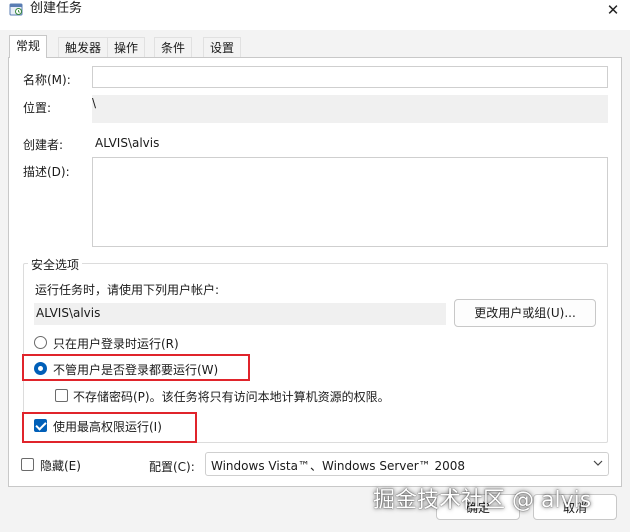 The height and width of the screenshot is (532, 630). I want to click on description-textarea, so click(350, 202).